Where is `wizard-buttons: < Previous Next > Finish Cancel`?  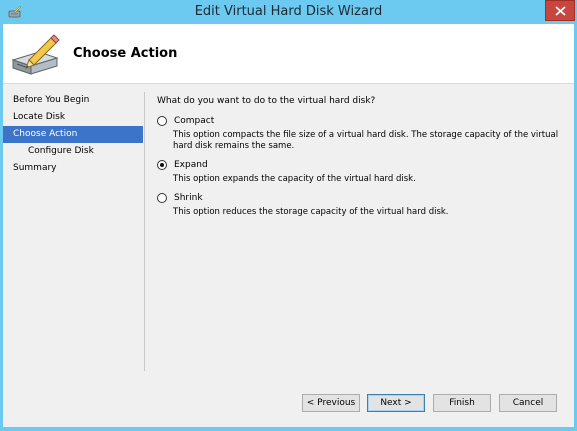
wizard-buttons: < Previous Next > Finish Cancel is located at coordinates (288, 403).